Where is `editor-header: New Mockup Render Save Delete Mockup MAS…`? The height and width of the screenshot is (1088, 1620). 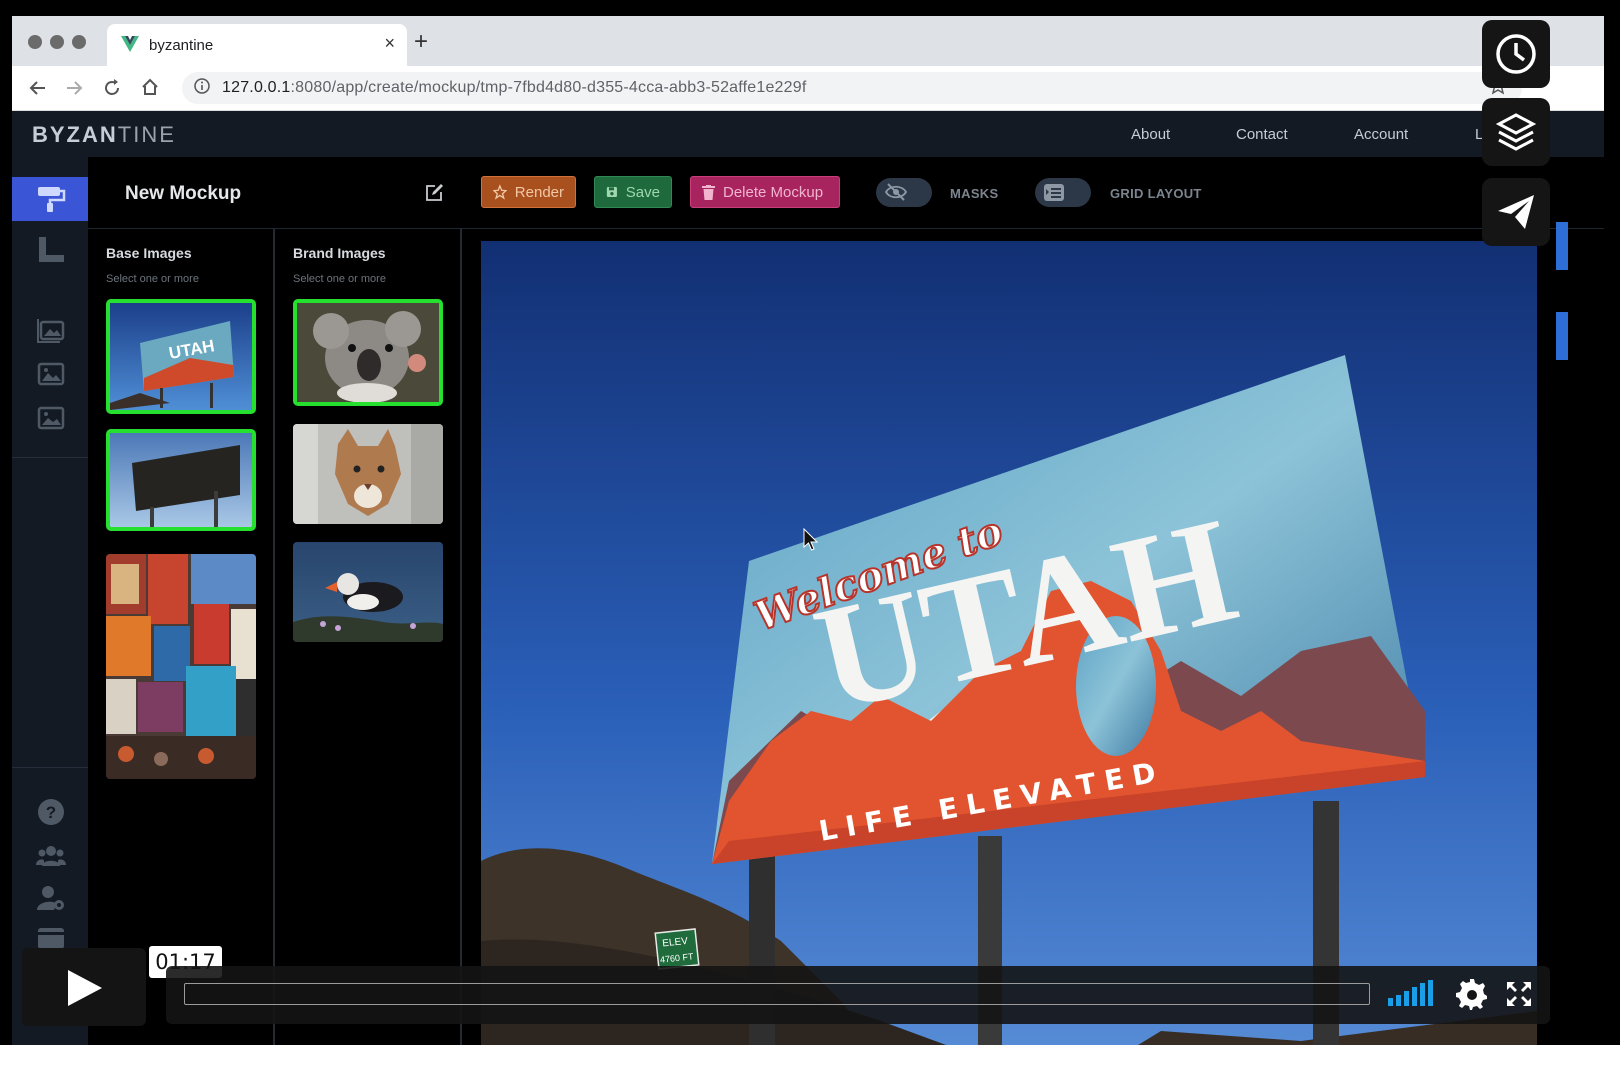
editor-header: New Mockup Render Save Delete Mockup MAS… is located at coordinates (846, 193).